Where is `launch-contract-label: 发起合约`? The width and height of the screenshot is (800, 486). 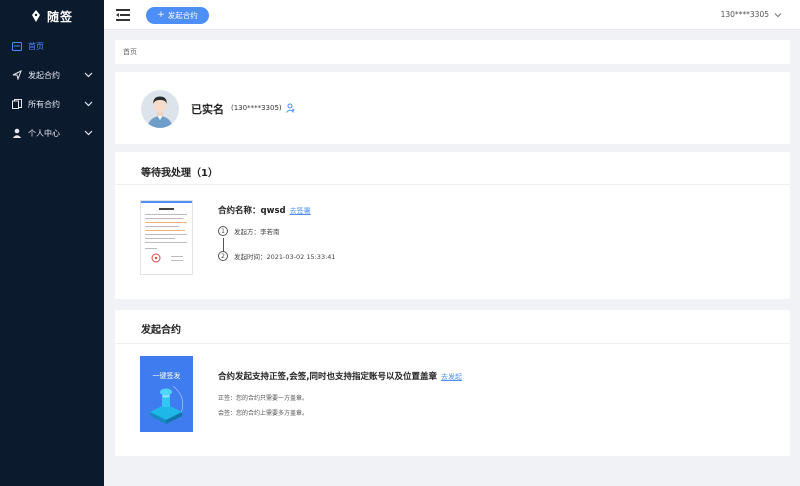
launch-contract-label: 发起合约 is located at coordinates (182, 15).